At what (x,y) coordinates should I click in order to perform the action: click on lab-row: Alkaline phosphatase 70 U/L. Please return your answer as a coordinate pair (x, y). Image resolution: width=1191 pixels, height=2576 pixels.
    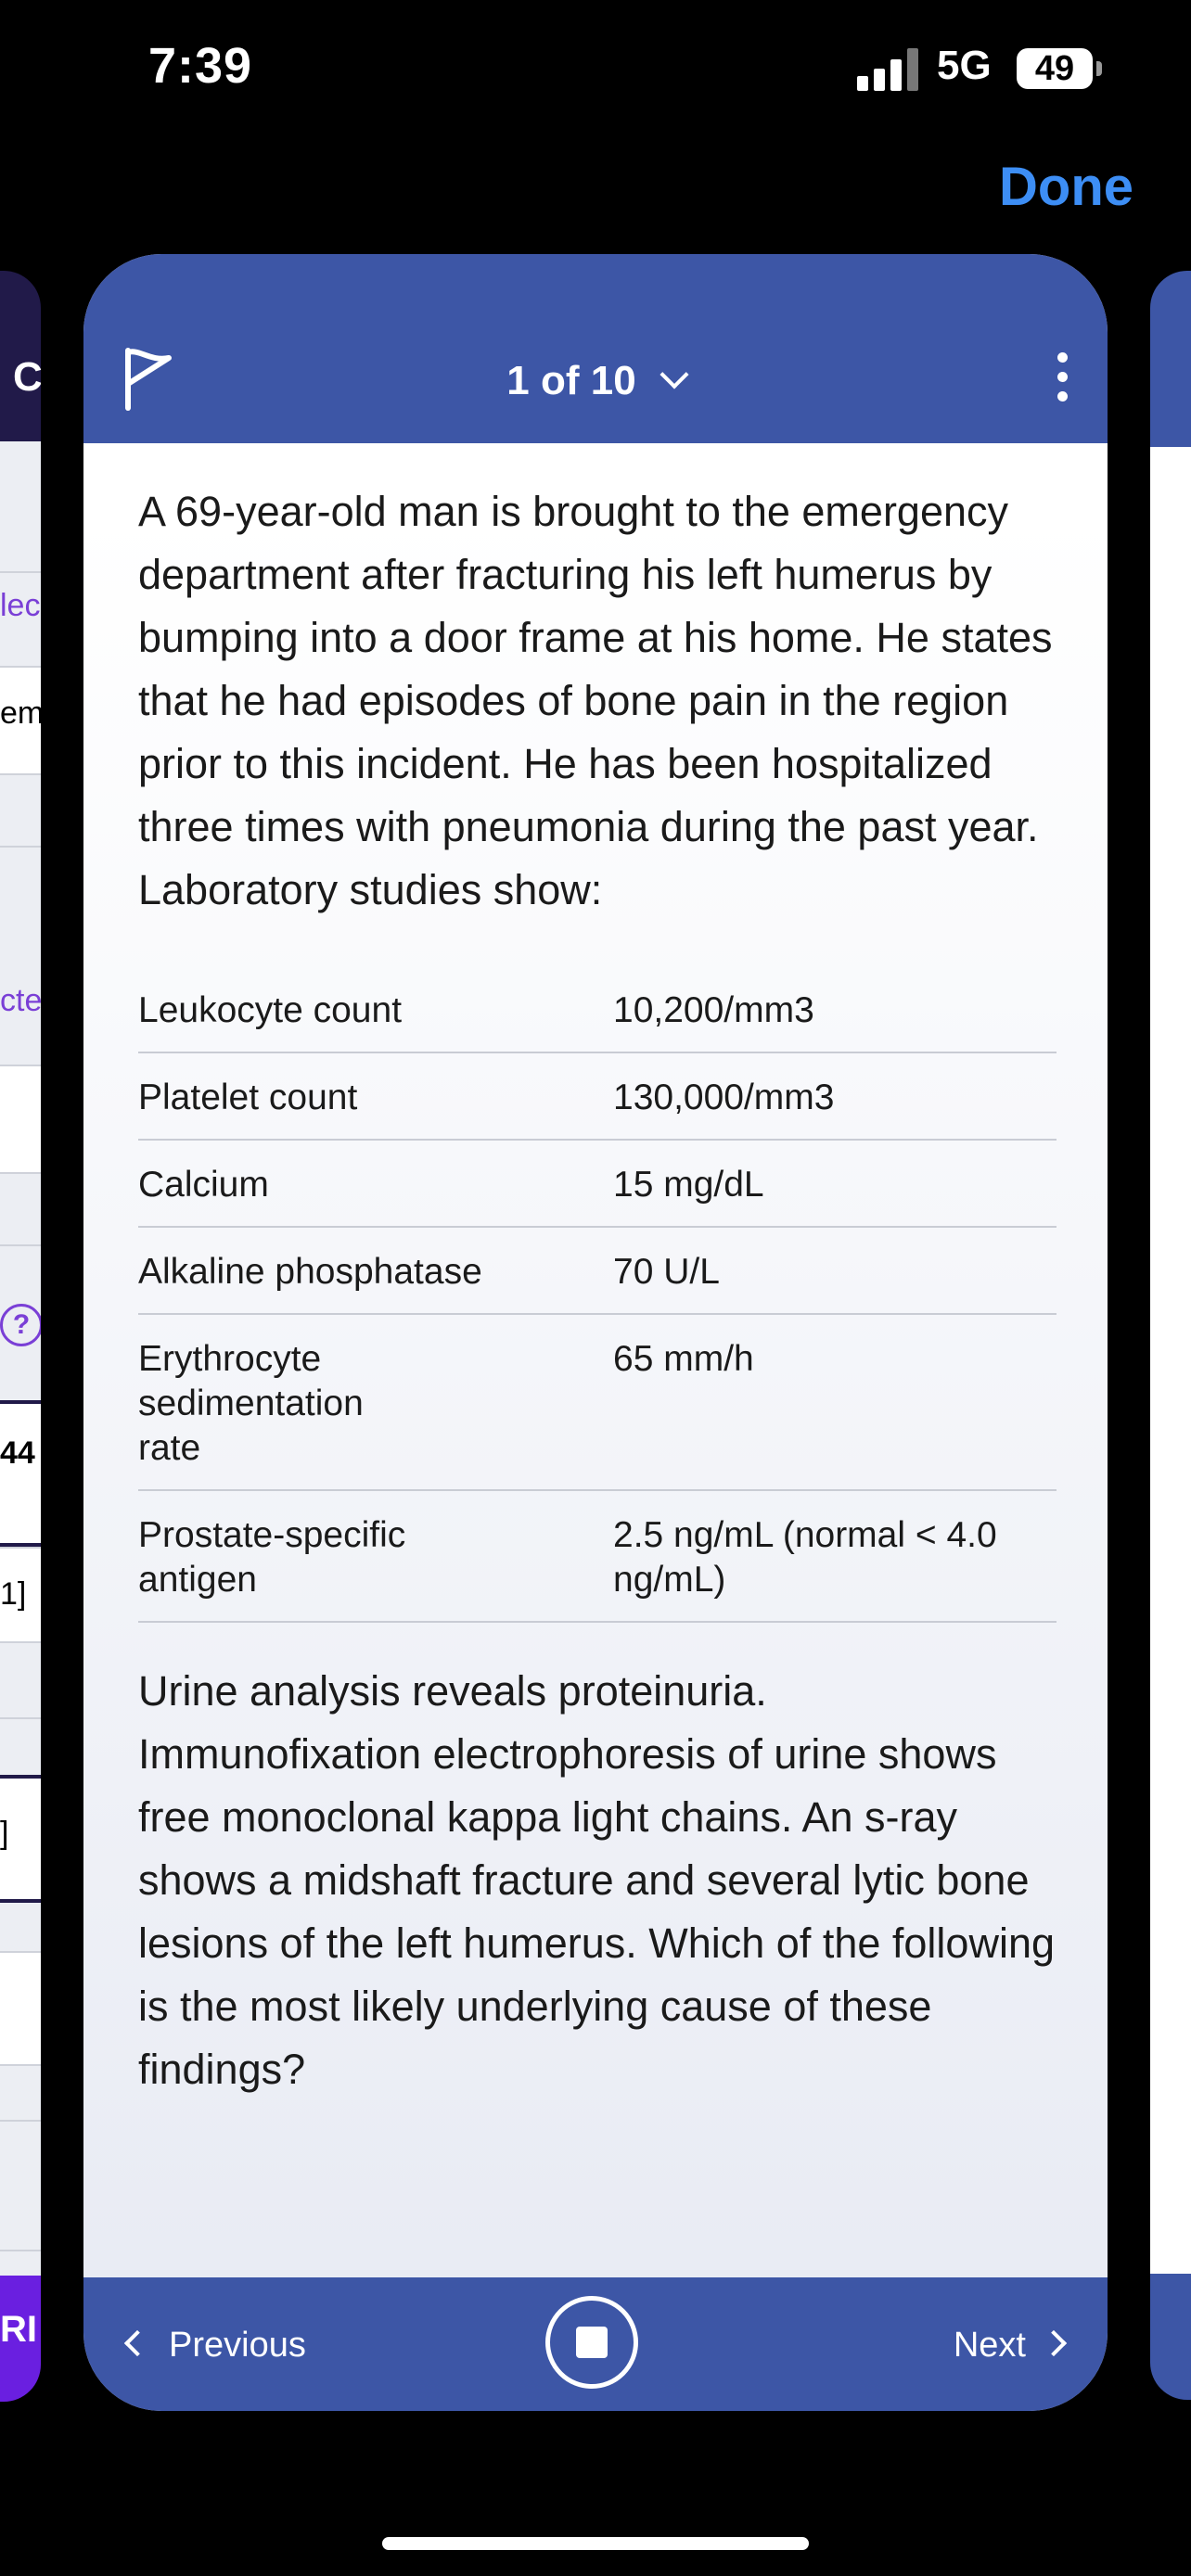
    Looking at the image, I should click on (597, 1271).